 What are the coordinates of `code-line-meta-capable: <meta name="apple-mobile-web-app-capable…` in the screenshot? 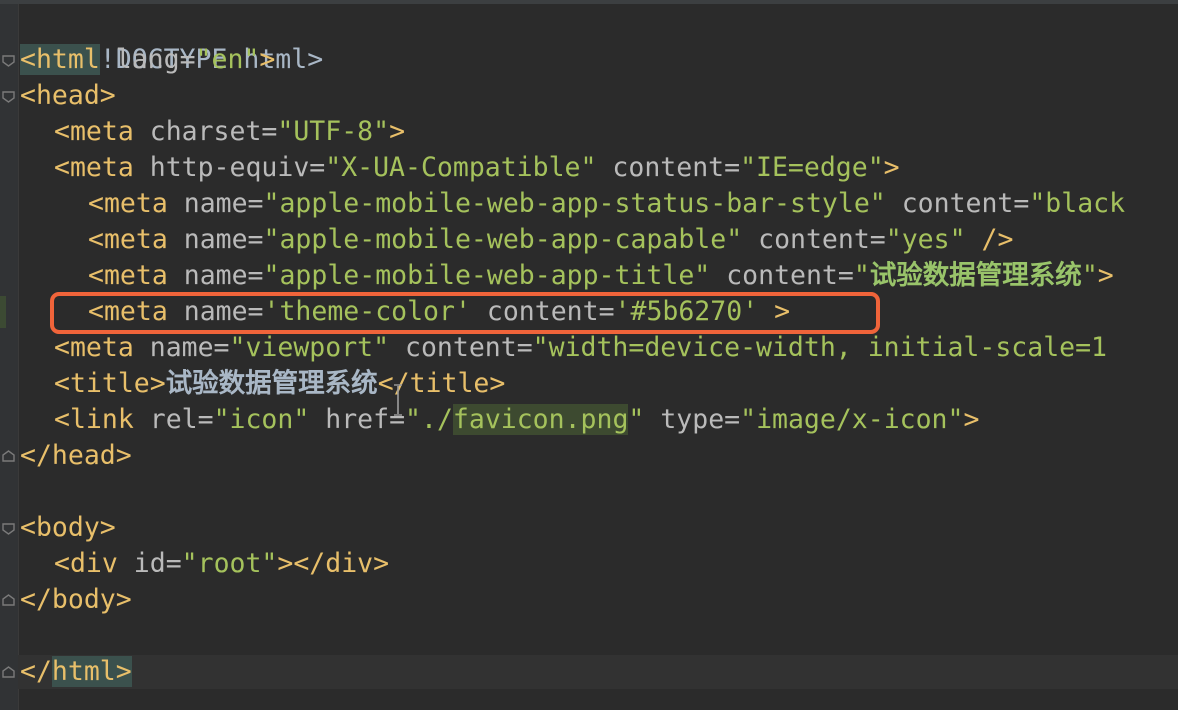 It's located at (550, 240).